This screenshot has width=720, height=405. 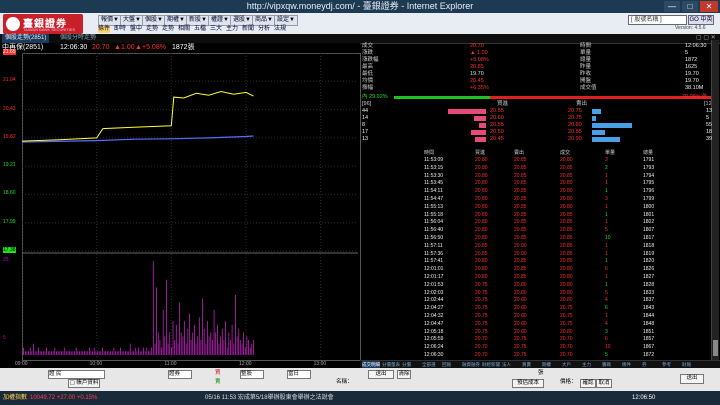 What do you see at coordinates (715, 348) in the screenshot?
I see `scrollbar-thumb` at bounding box center [715, 348].